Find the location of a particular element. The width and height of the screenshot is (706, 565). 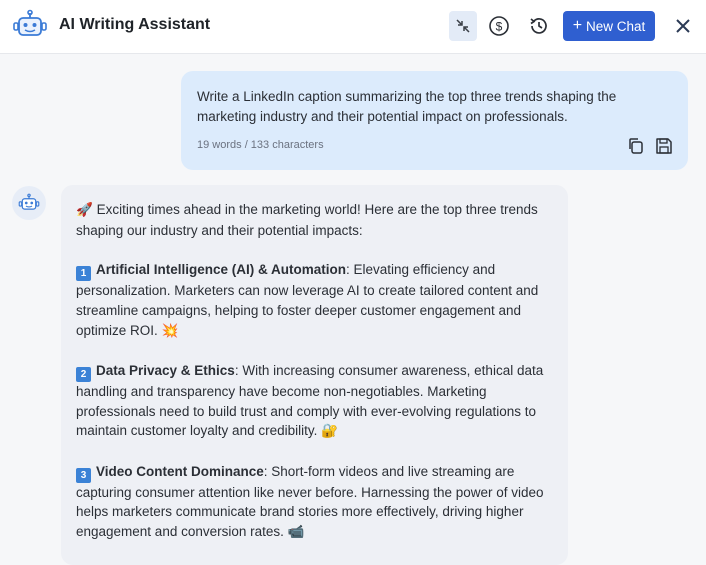

history-button is located at coordinates (539, 26).